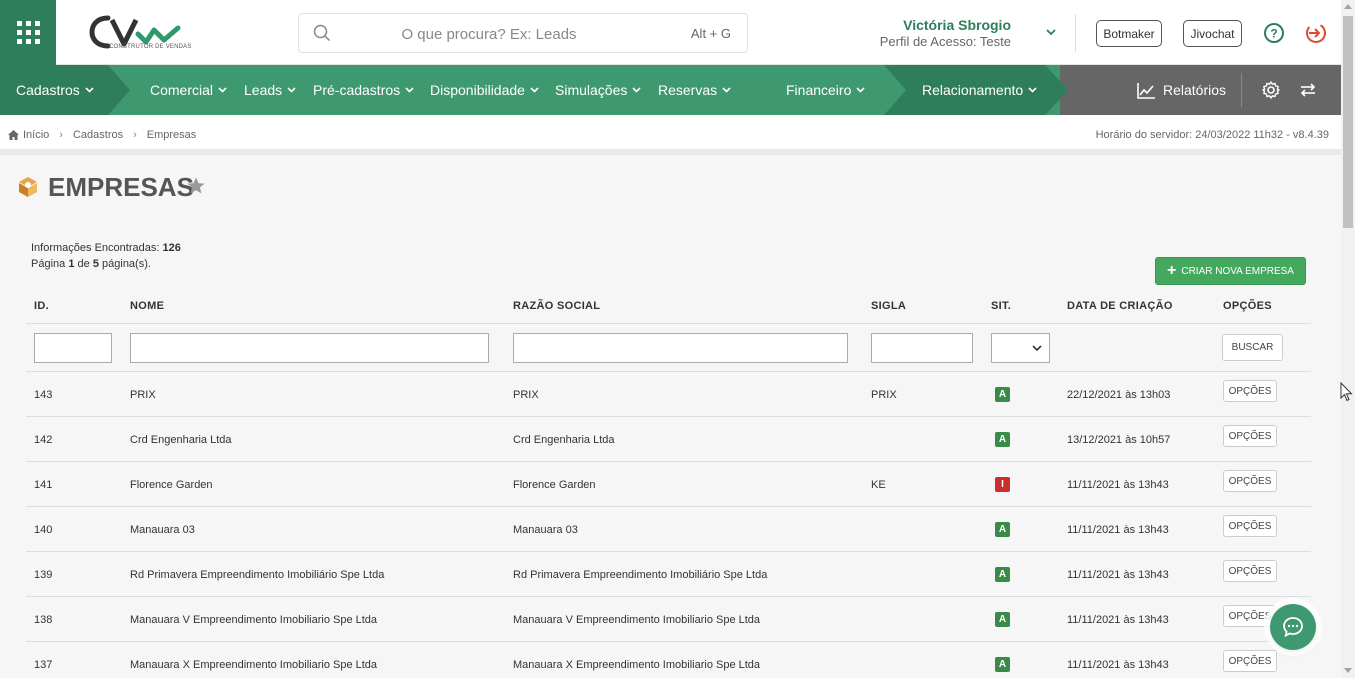 This screenshot has width=1355, height=678. What do you see at coordinates (1129, 33) in the screenshot?
I see `botmaker-button: Botmaker` at bounding box center [1129, 33].